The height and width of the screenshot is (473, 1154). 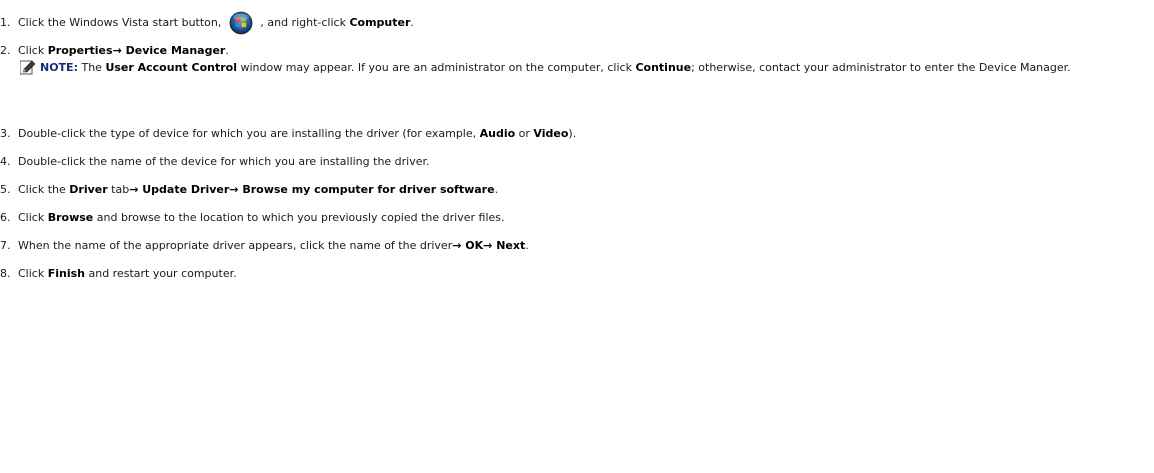 I want to click on ui-term: Browse my computer for driver software, so click(x=366, y=189).